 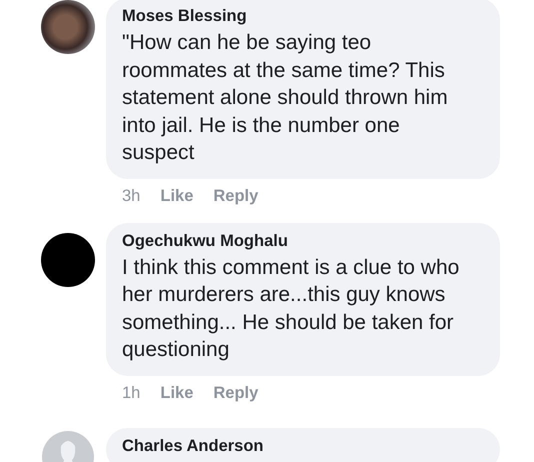 What do you see at coordinates (304, 445) in the screenshot?
I see `author-name: Charles Anderson` at bounding box center [304, 445].